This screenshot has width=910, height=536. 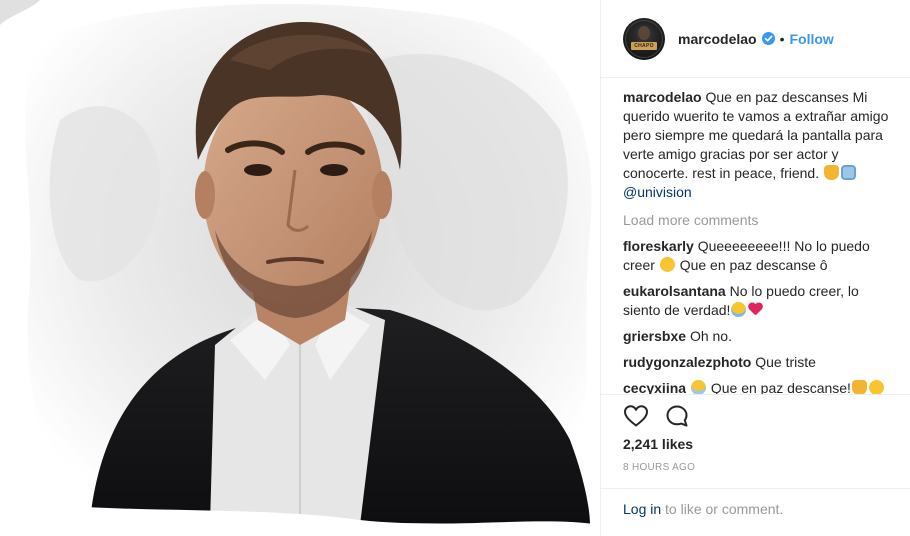 What do you see at coordinates (724, 509) in the screenshot?
I see `login-prompt-text: to like or comment.` at bounding box center [724, 509].